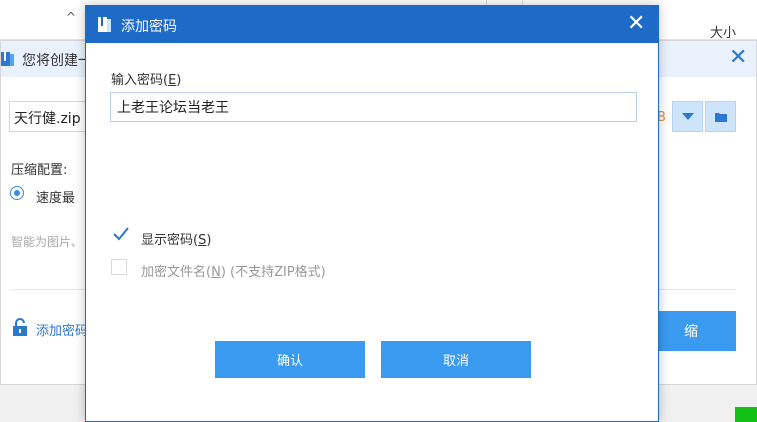 The height and width of the screenshot is (422, 757). What do you see at coordinates (47, 242) in the screenshot?
I see `compression-hint: 智能为图片、` at bounding box center [47, 242].